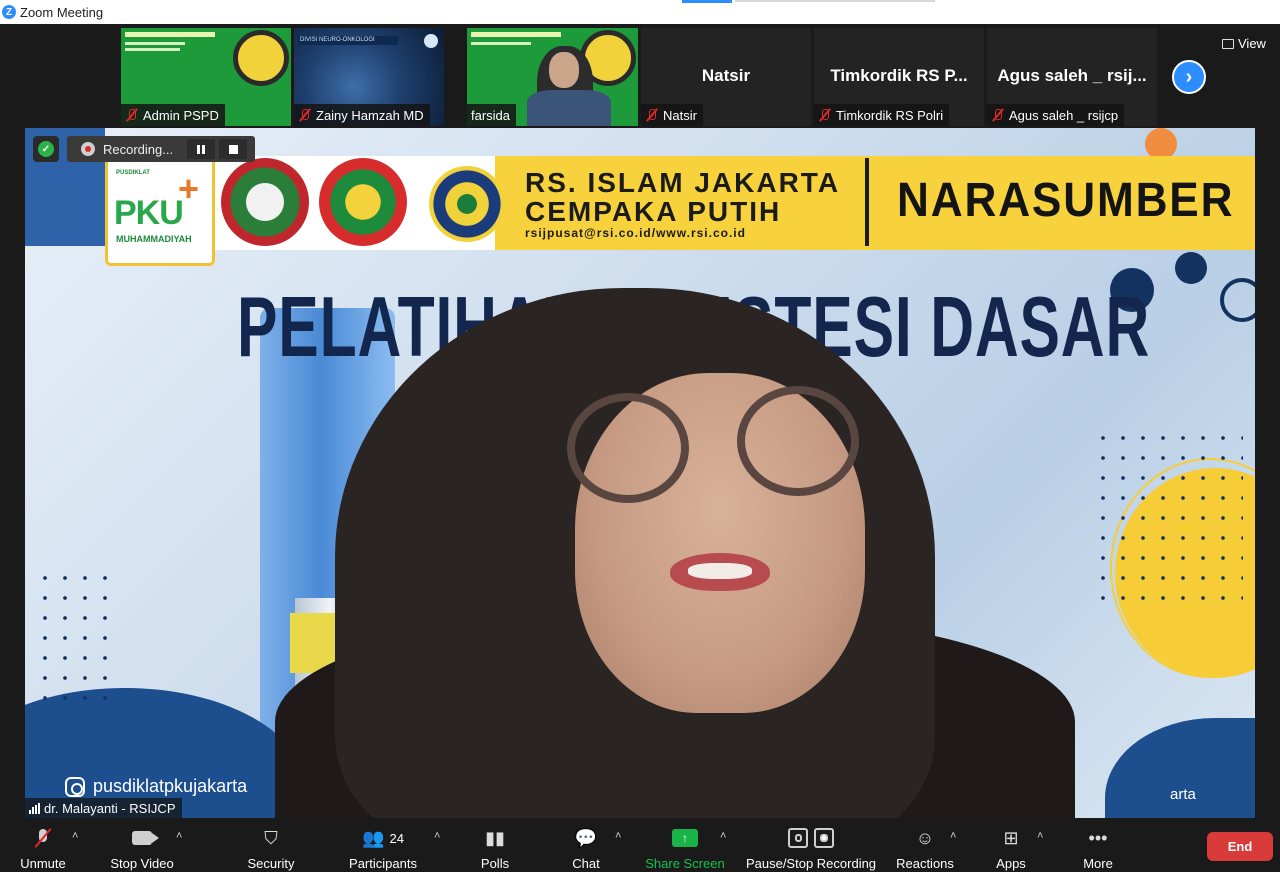 The height and width of the screenshot is (872, 1280). I want to click on zoom-logo-icon: Z, so click(9, 12).